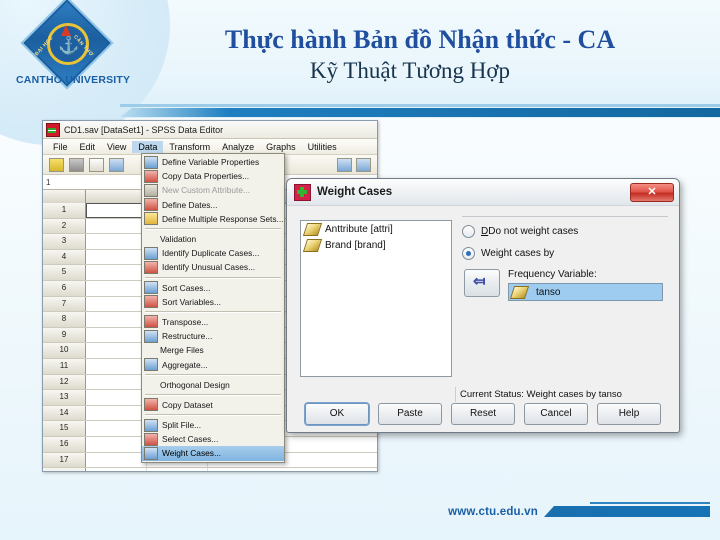 This screenshot has height=540, width=720. Describe the element at coordinates (177, 469) in the screenshot. I see `table-cell: 25` at that location.